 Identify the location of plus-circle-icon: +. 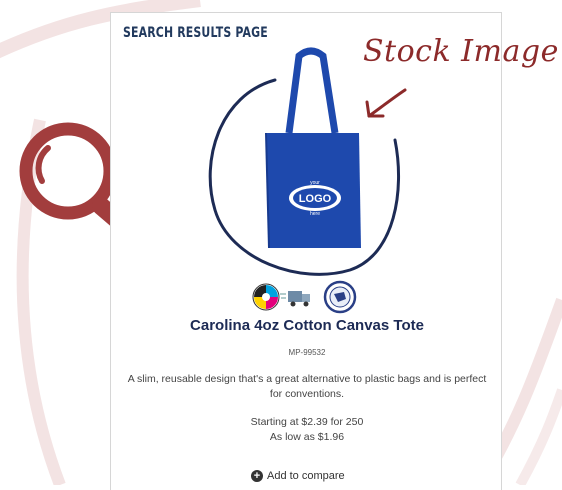
(257, 476).